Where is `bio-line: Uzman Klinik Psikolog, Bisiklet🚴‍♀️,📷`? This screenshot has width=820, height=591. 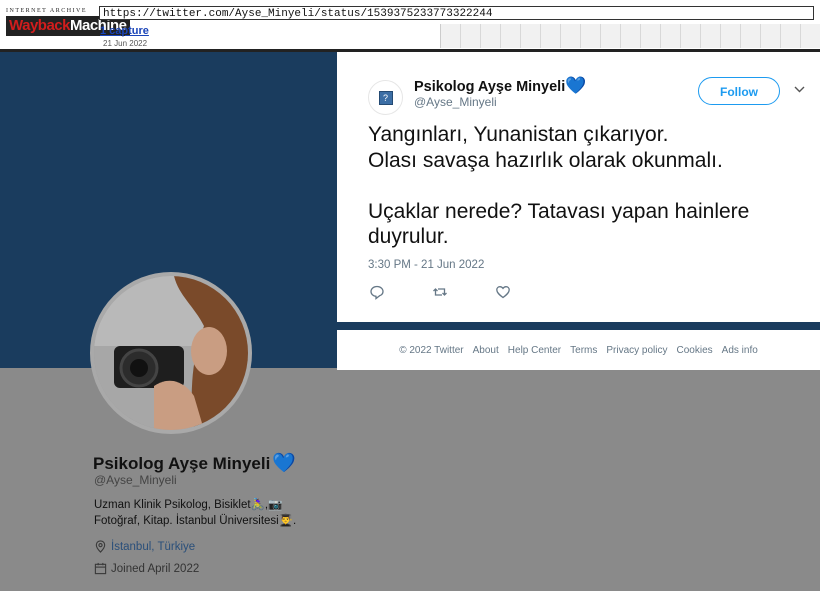 bio-line: Uzman Klinik Psikolog, Bisiklet🚴‍♀️,📷 is located at coordinates (188, 505).